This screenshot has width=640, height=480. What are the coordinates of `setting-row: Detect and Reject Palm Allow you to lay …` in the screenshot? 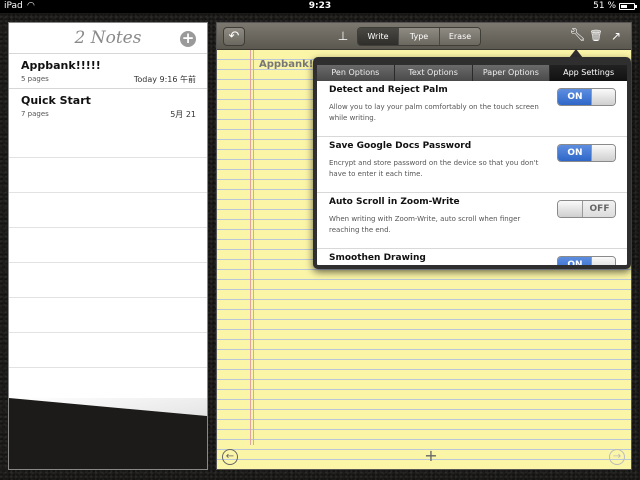 It's located at (472, 109).